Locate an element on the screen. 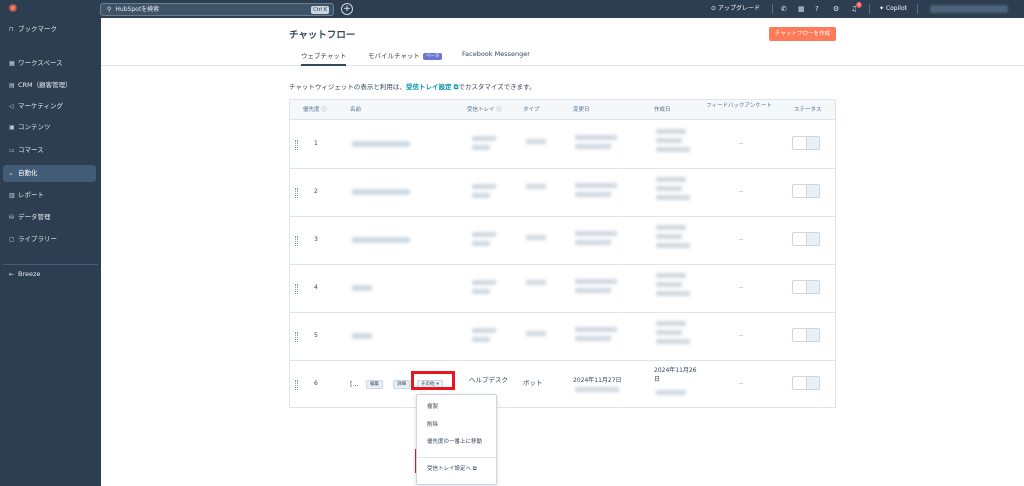 The height and width of the screenshot is (486, 1024). column-header-type: タイプ is located at coordinates (531, 110).